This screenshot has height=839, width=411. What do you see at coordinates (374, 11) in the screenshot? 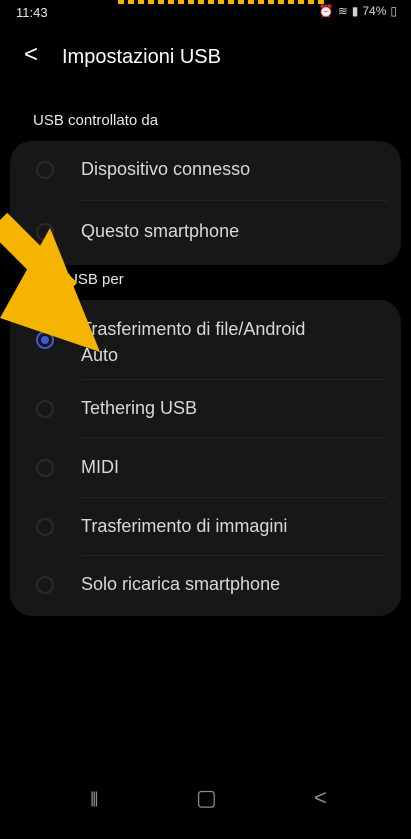
I see `battery-percent: 74%` at bounding box center [374, 11].